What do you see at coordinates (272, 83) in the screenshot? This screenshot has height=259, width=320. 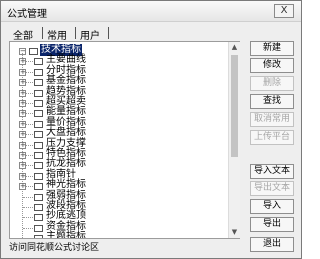 I see `delete-button: 删除` at bounding box center [272, 83].